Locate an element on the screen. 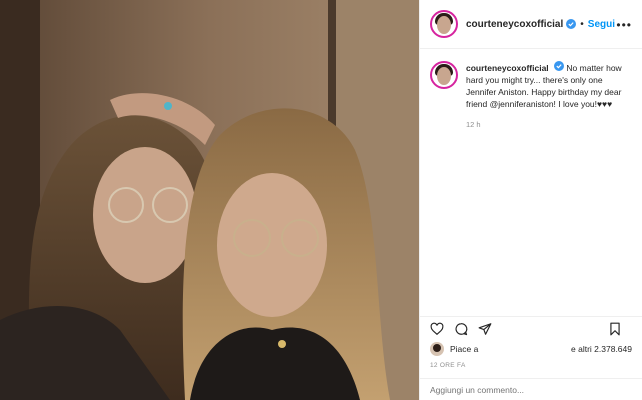  bookmark-icon is located at coordinates (615, 329).